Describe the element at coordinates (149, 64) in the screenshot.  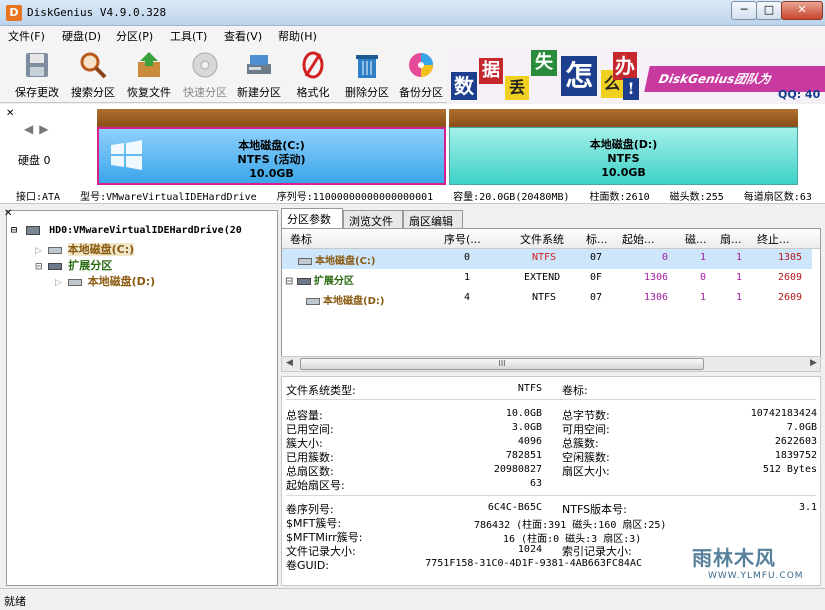
I see `recover-box-icon` at that location.